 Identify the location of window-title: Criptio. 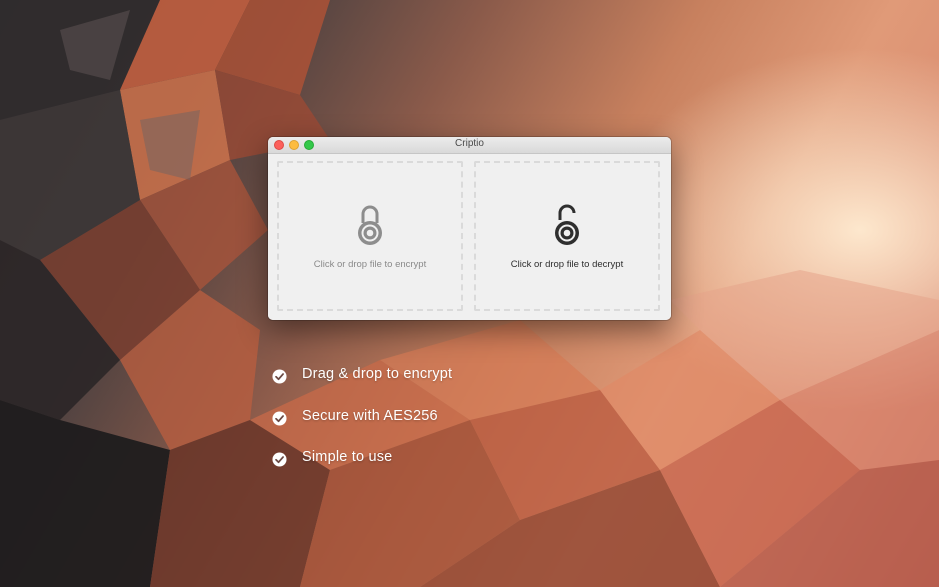
(469, 143).